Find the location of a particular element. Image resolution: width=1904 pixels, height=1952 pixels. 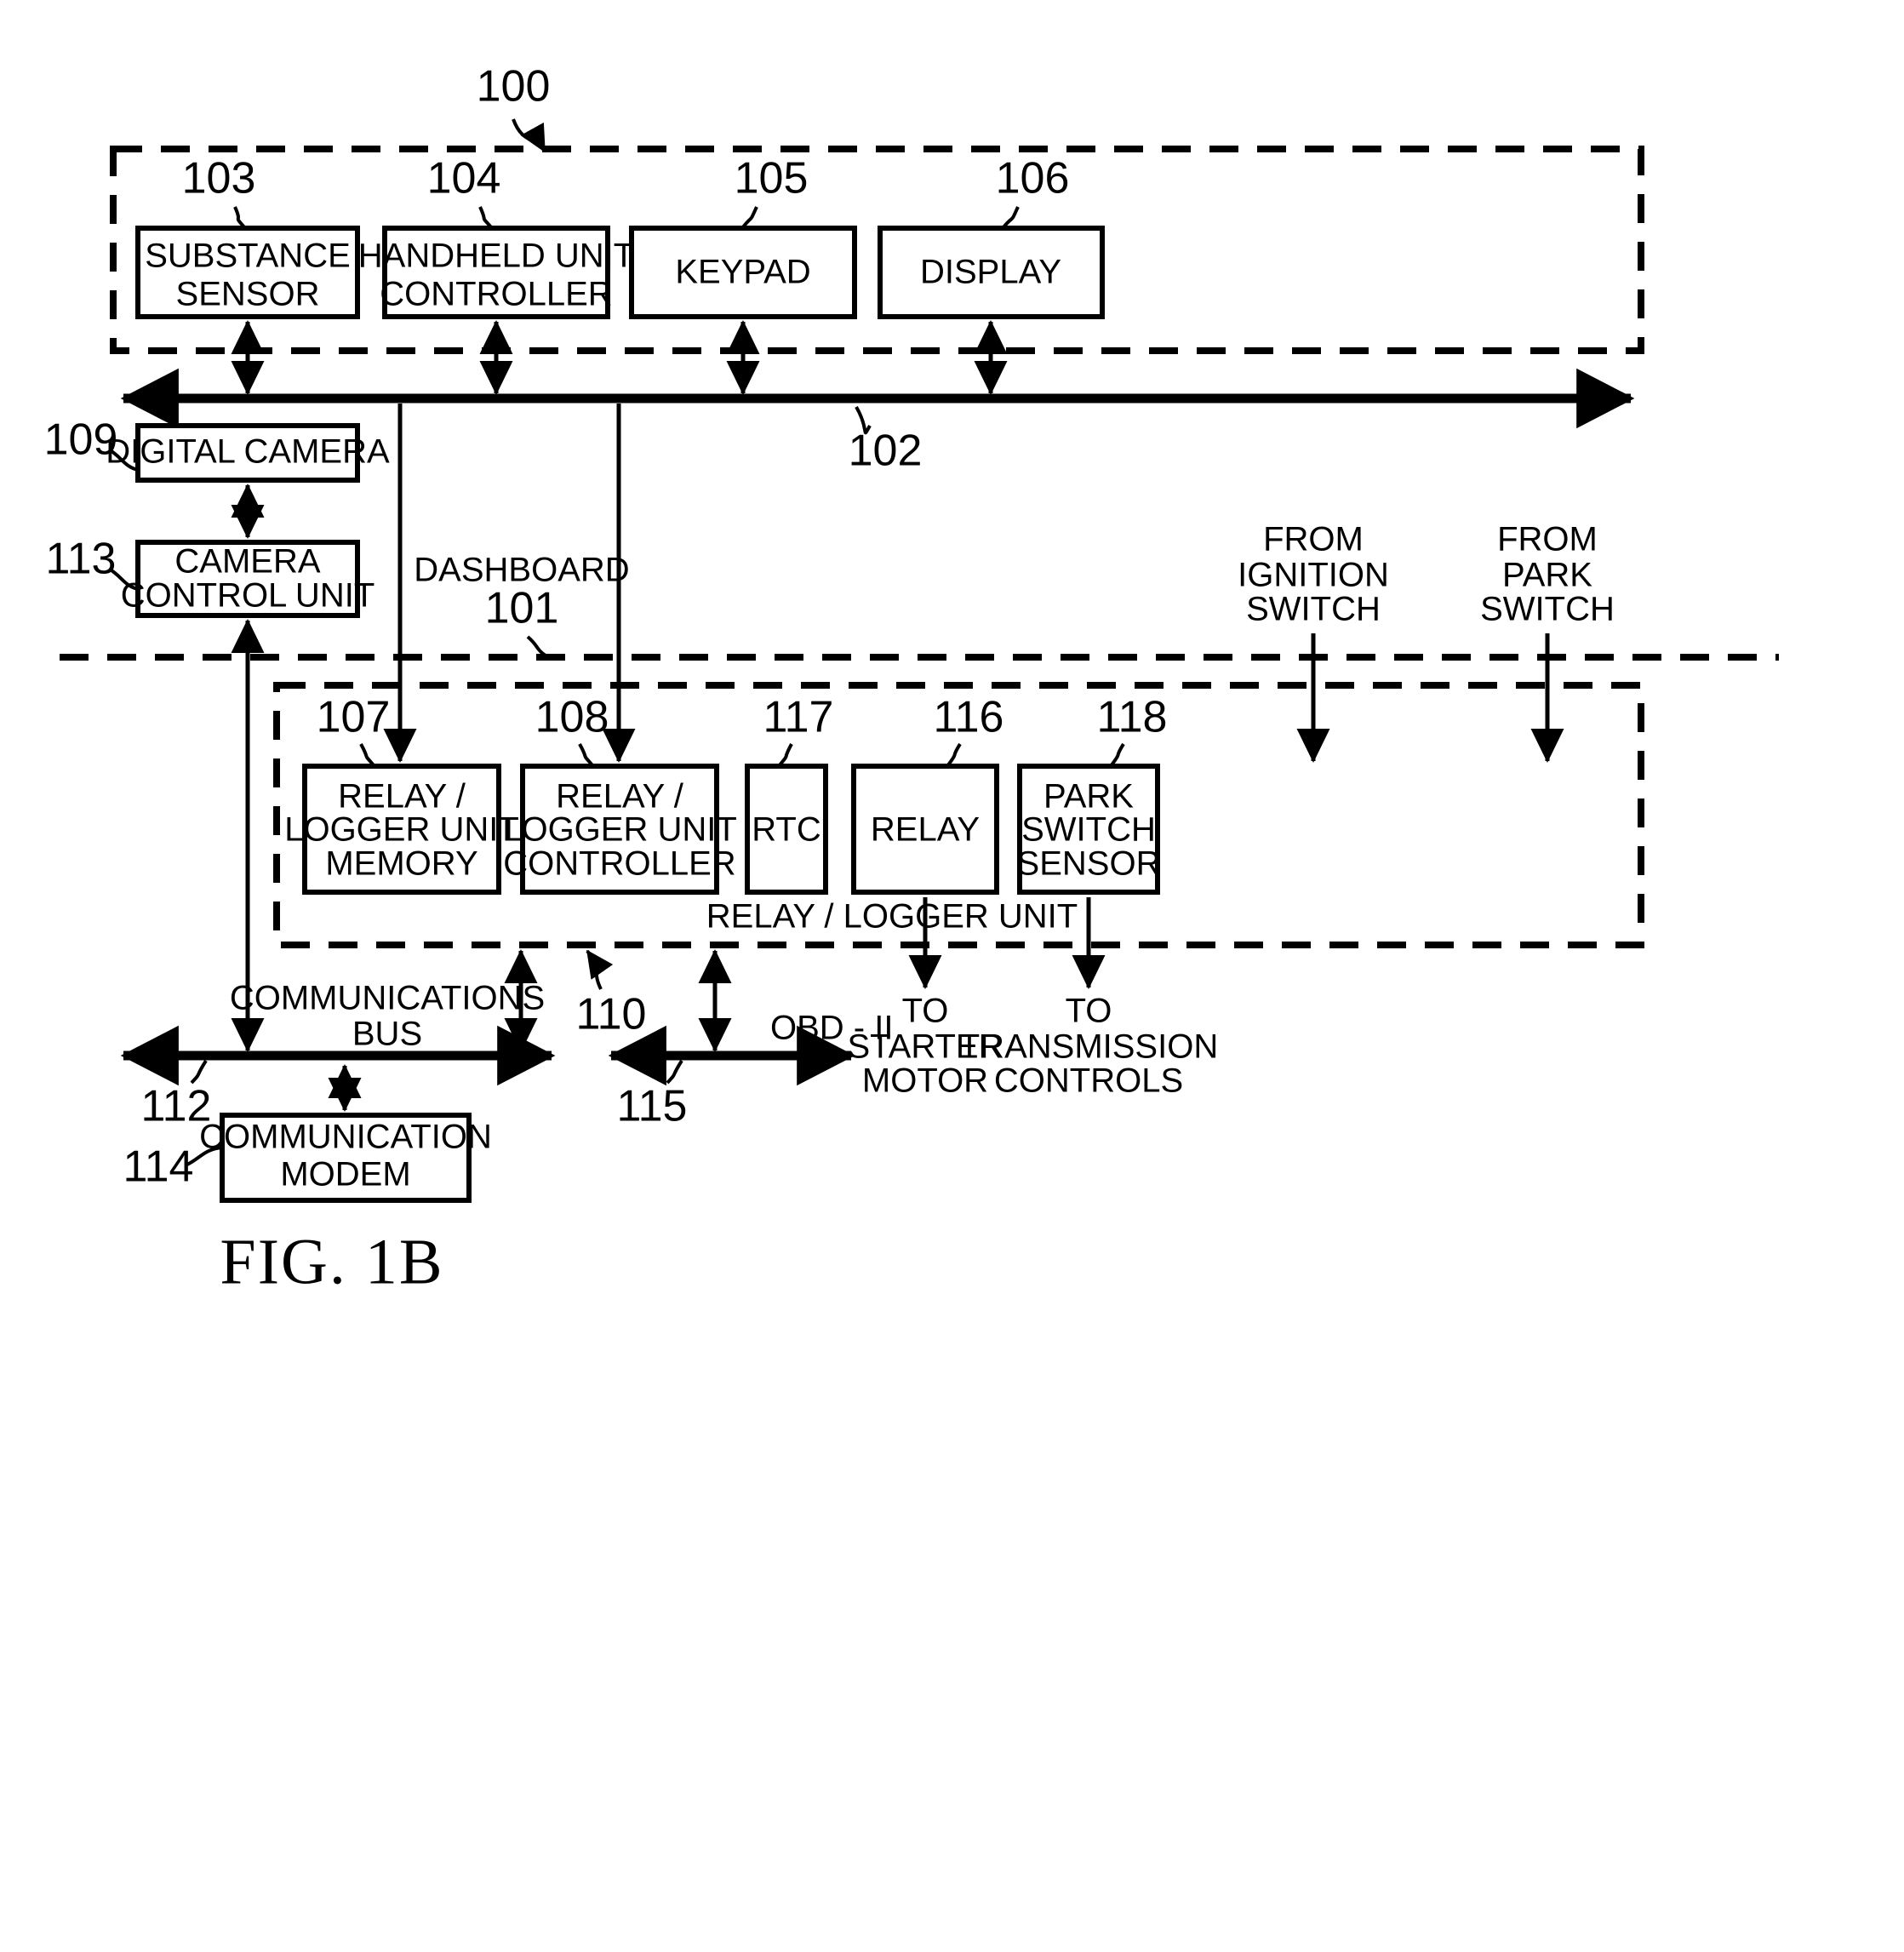

from-ignition-switch-line2: IGNITION is located at coordinates (1313, 575).